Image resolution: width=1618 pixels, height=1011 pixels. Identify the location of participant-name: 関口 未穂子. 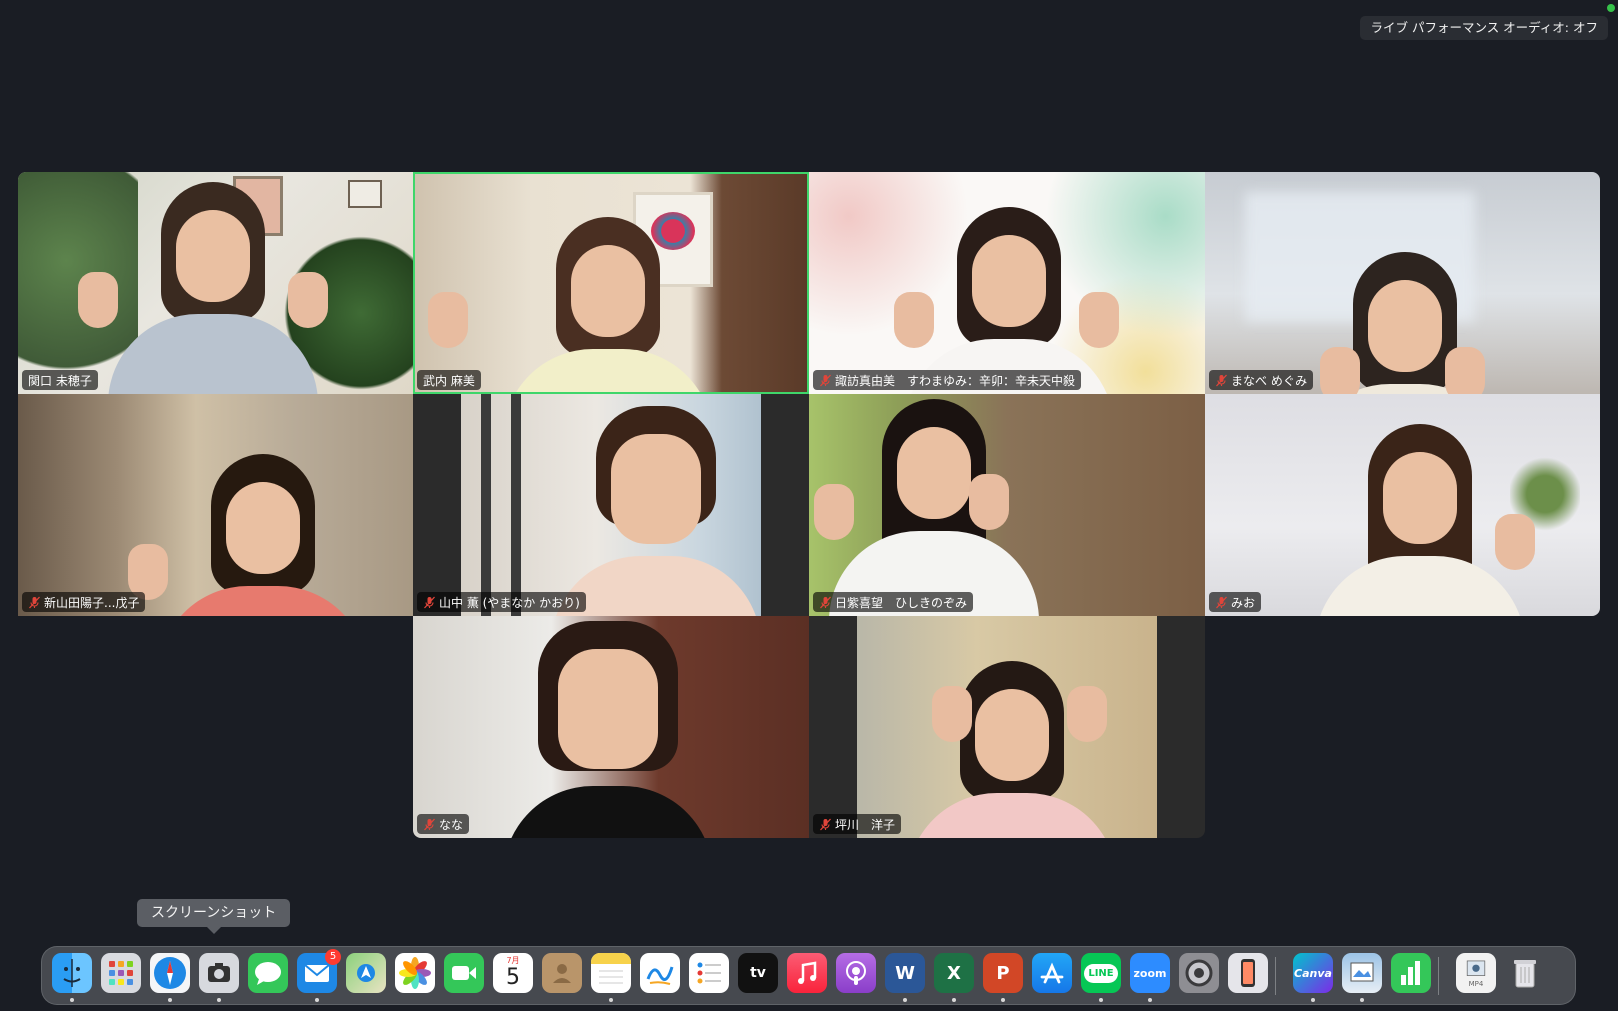
(60, 380).